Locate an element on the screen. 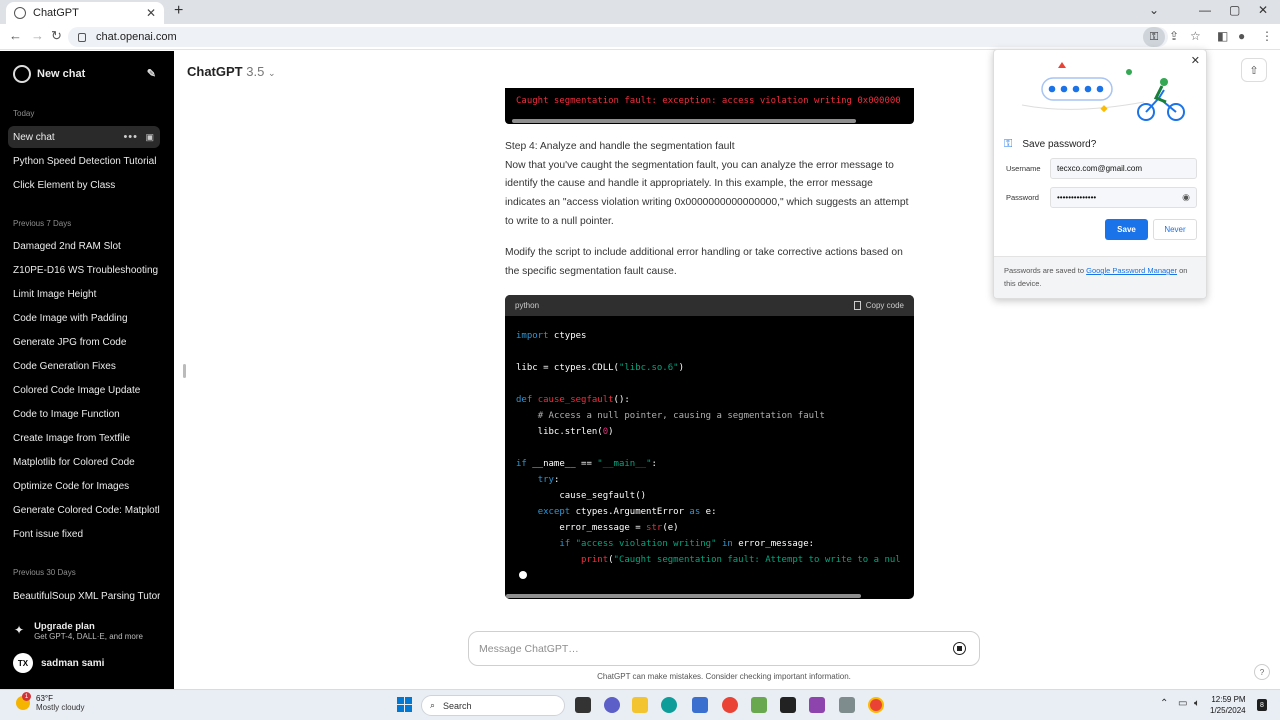  forward-icon: → is located at coordinates (37, 35).